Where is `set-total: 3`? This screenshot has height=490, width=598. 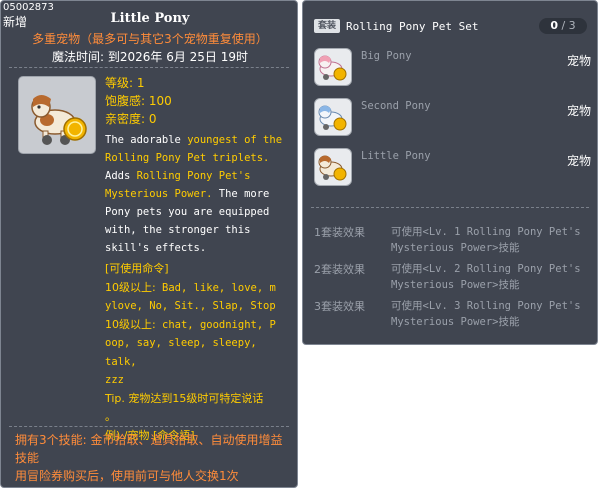
set-total: 3 is located at coordinates (572, 25).